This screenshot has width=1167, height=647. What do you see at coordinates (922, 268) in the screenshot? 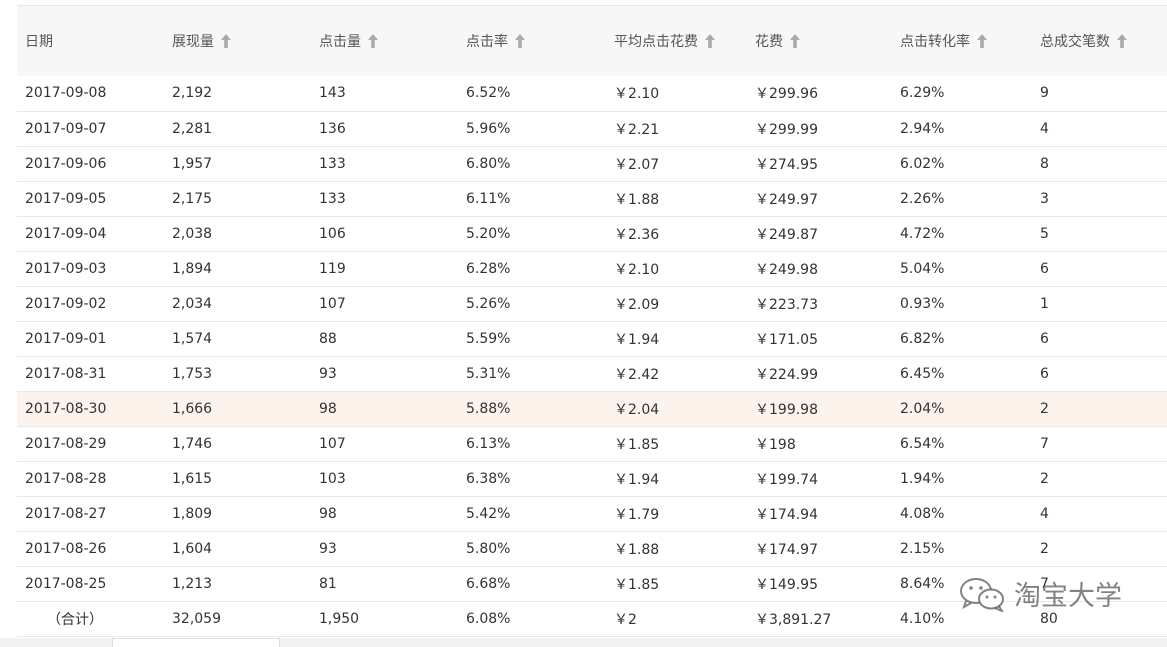
I see `table-cell: 5.04%` at bounding box center [922, 268].